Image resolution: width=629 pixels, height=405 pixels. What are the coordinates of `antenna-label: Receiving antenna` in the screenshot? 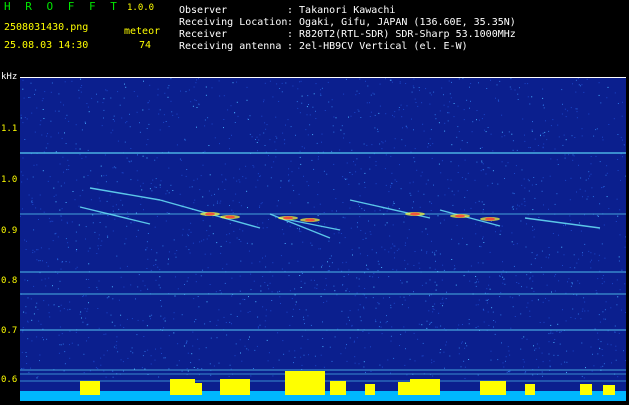 It's located at (230, 46).